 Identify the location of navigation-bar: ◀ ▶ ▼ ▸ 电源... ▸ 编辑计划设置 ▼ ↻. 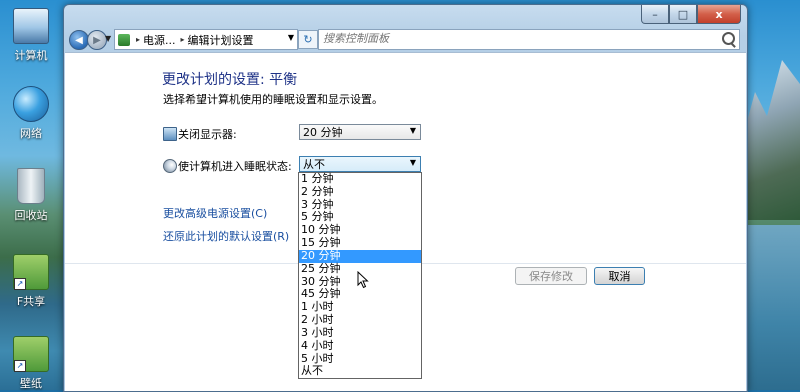
(405, 40).